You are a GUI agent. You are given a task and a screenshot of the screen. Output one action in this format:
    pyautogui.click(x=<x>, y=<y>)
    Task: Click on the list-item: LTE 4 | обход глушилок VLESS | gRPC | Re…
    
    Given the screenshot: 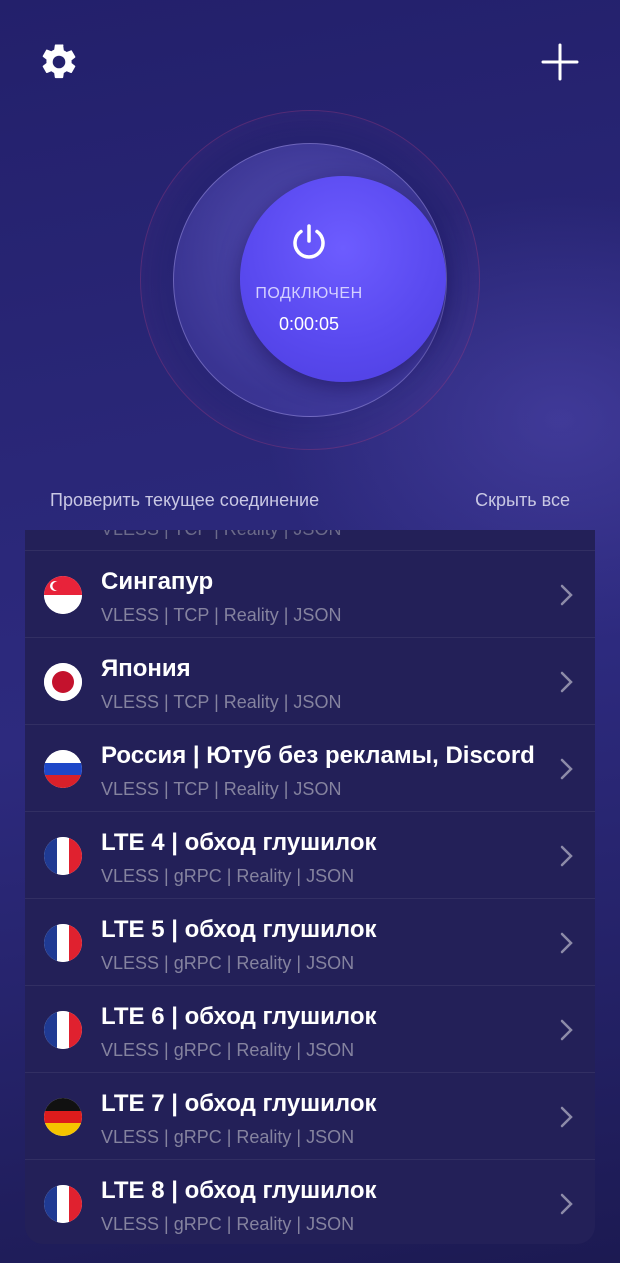 What is the action you would take?
    pyautogui.click(x=310, y=855)
    